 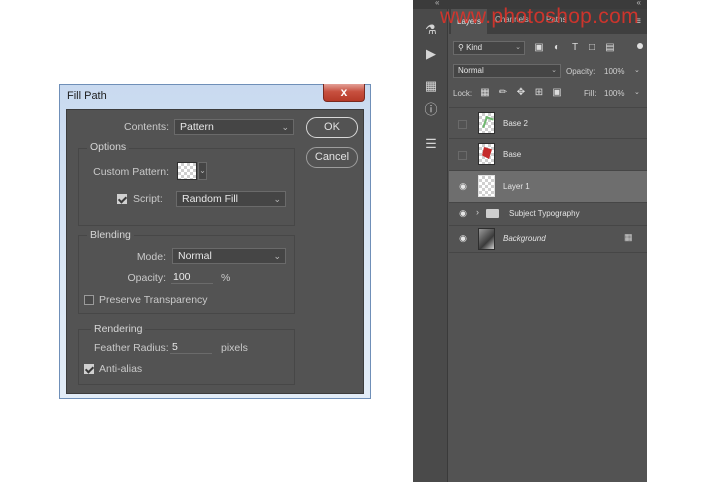 What do you see at coordinates (131, 172) in the screenshot?
I see `custom-pattern-label: Custom Pattern:` at bounding box center [131, 172].